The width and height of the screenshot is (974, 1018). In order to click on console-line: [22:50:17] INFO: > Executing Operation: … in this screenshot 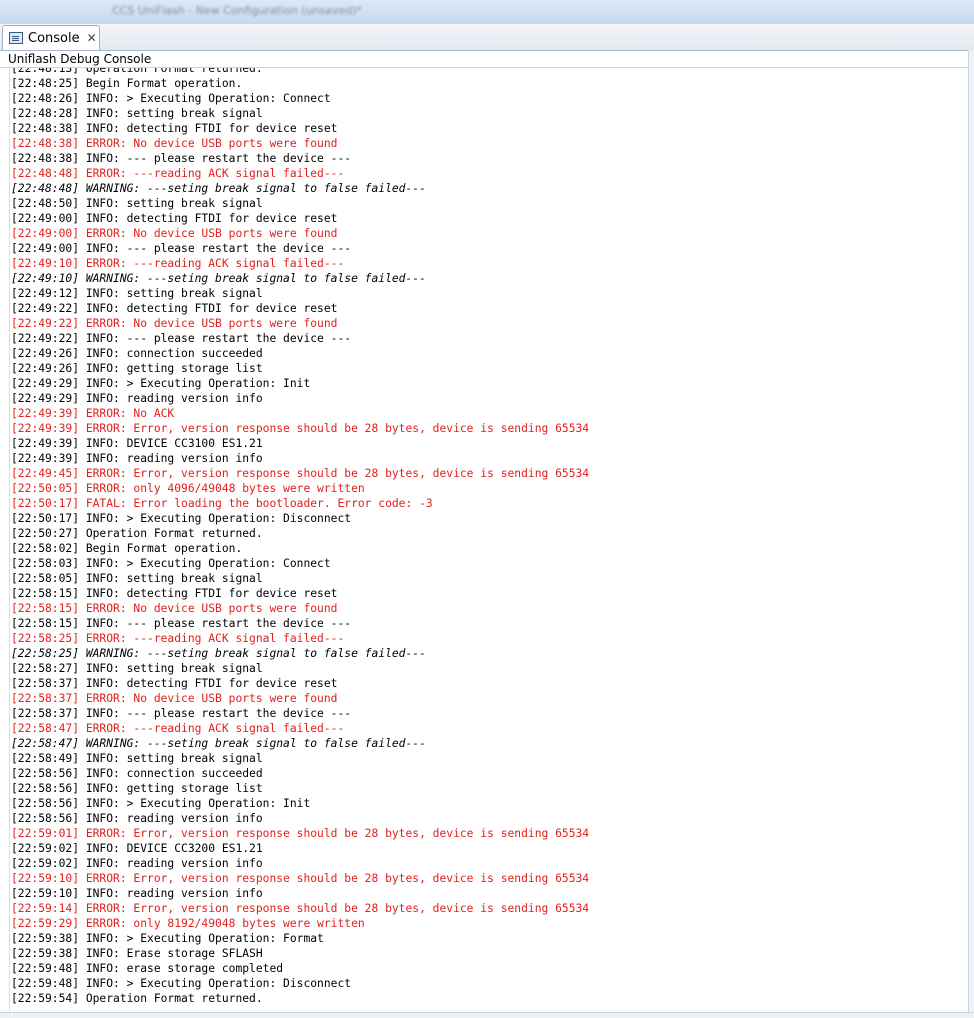, I will do `click(181, 518)`.